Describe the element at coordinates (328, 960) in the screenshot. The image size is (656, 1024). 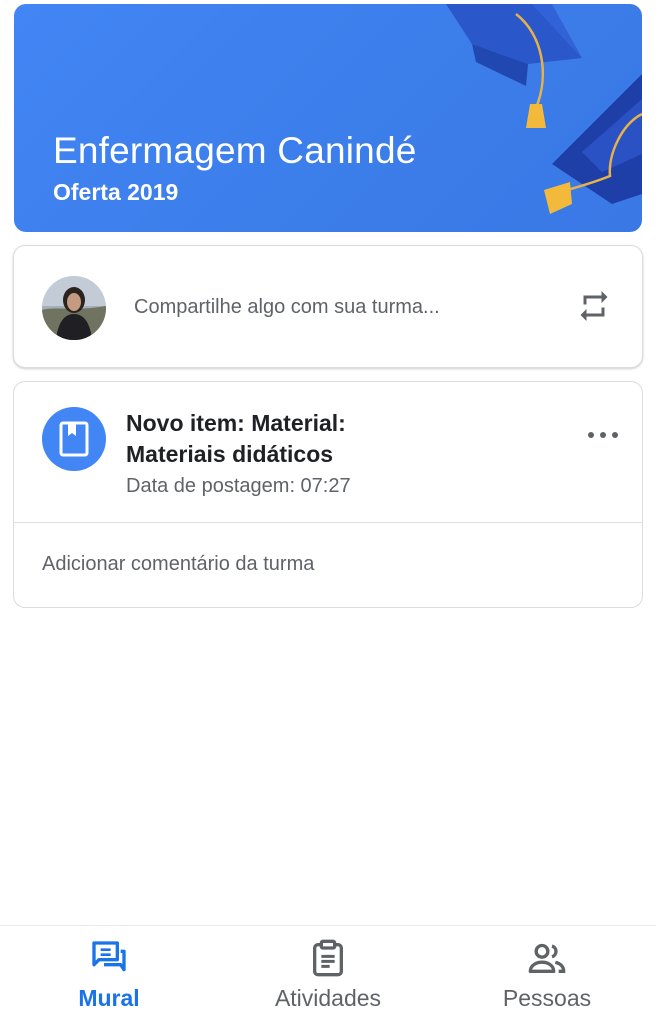
I see `clipboard-icon` at that location.